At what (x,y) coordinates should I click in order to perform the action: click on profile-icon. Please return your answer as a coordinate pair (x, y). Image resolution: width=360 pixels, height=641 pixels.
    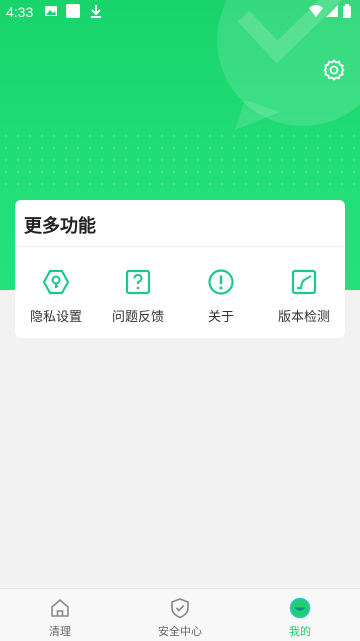
    Looking at the image, I should click on (300, 608).